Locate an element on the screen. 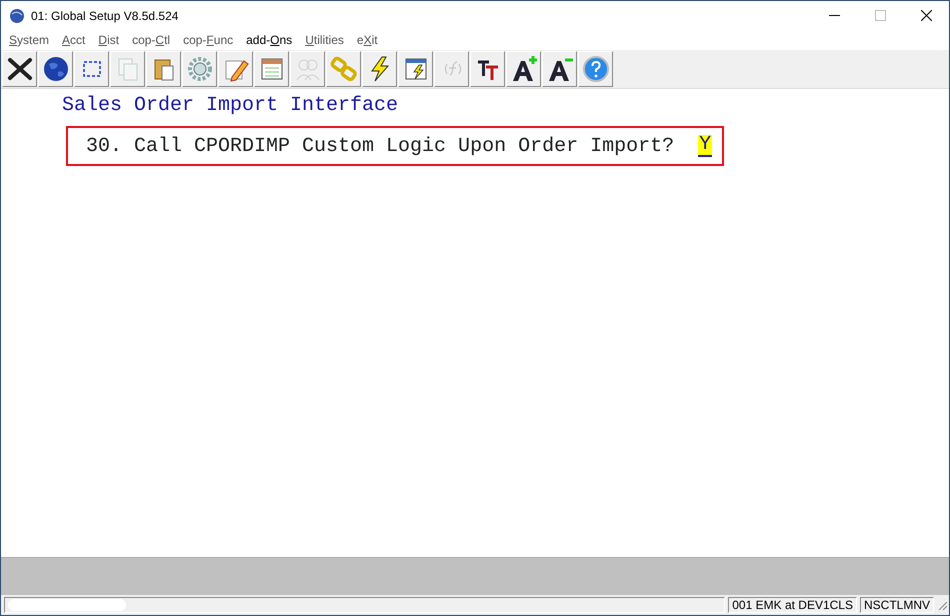 Image resolution: width=950 pixels, height=616 pixels. window-title: 01: Global Setup V8.5d.524 is located at coordinates (105, 15).